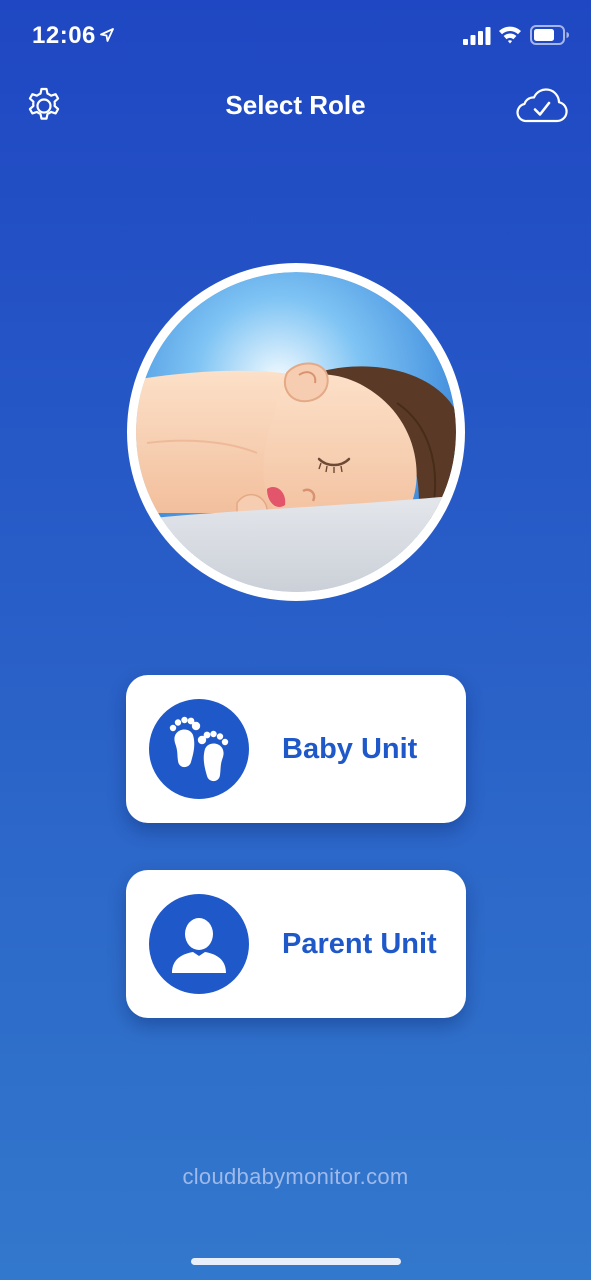 This screenshot has height=1280, width=591. I want to click on battery-icon, so click(549, 35).